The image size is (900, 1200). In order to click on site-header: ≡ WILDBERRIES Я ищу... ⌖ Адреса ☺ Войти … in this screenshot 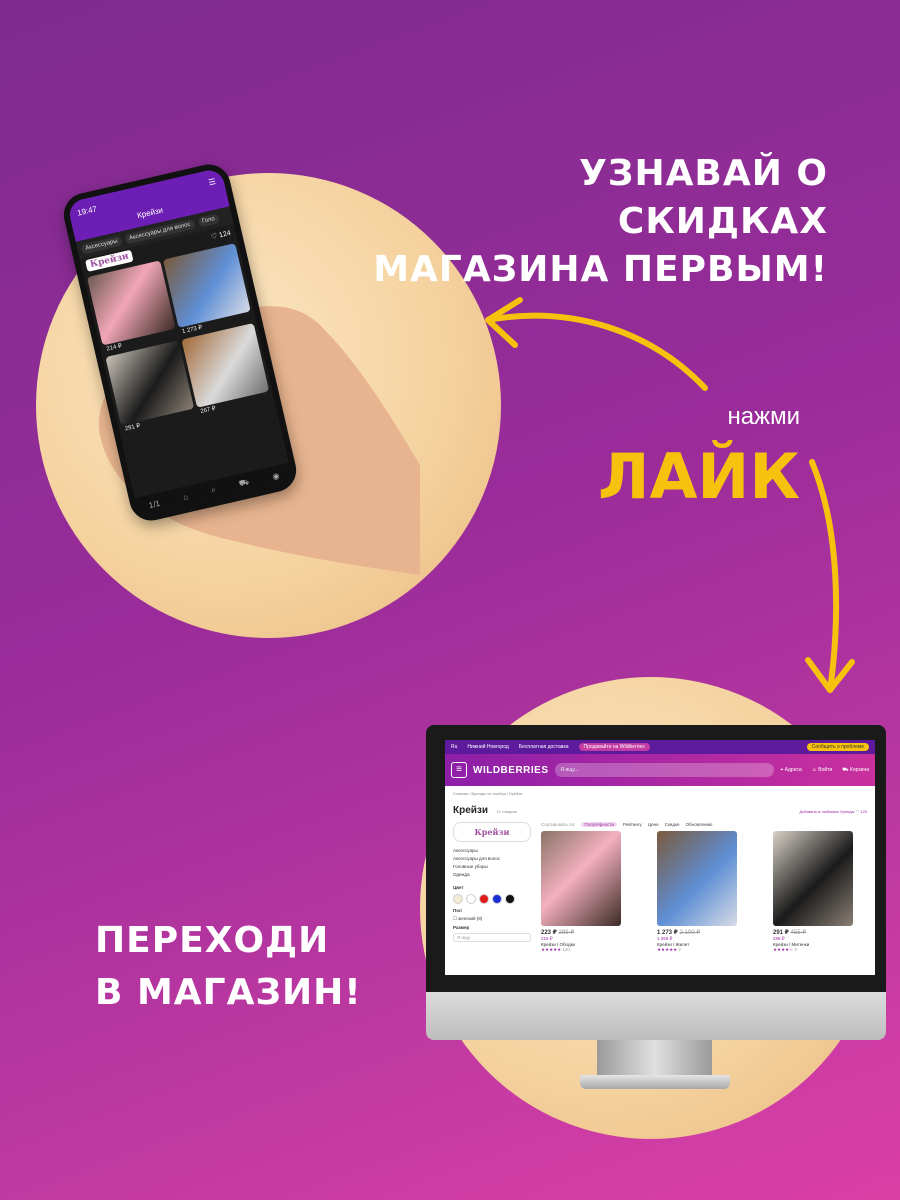, I will do `click(660, 770)`.